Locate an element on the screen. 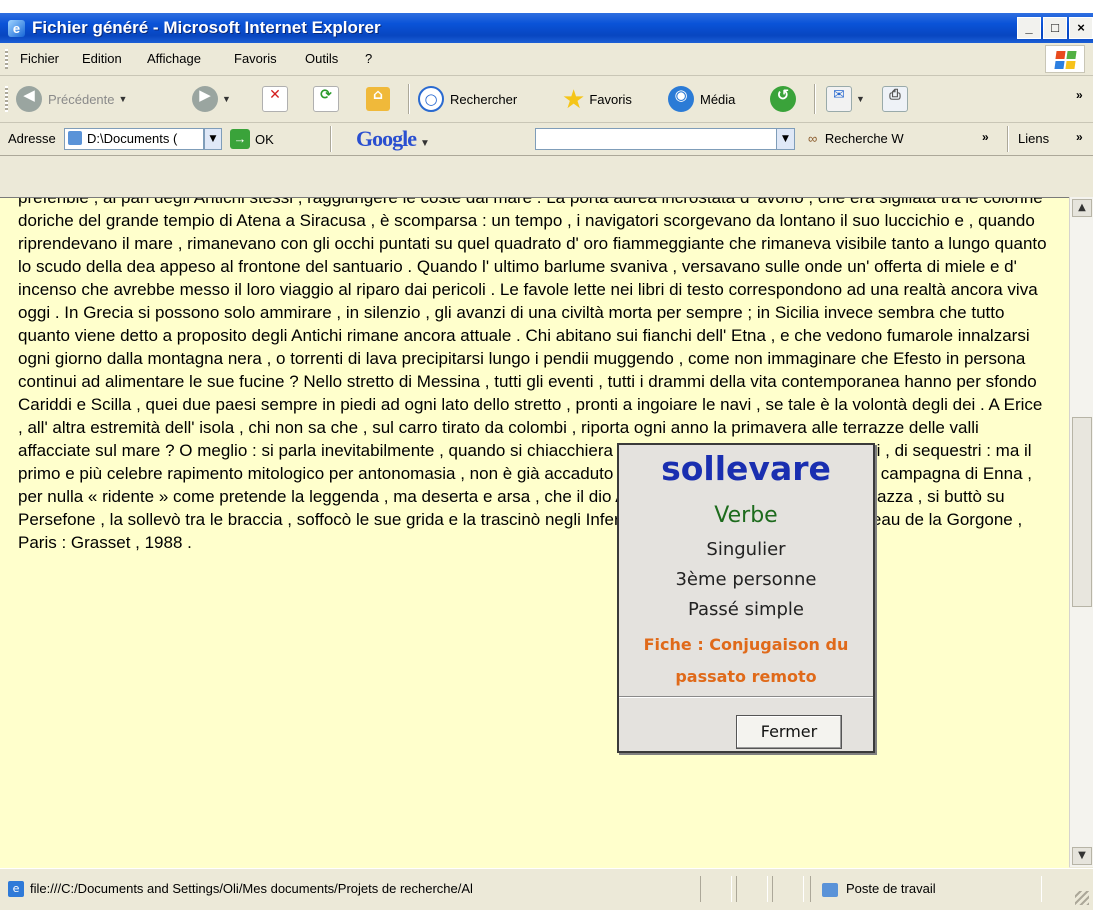 Image resolution: width=1093 pixels, height=910 pixels. history-button: ↺ is located at coordinates (783, 99).